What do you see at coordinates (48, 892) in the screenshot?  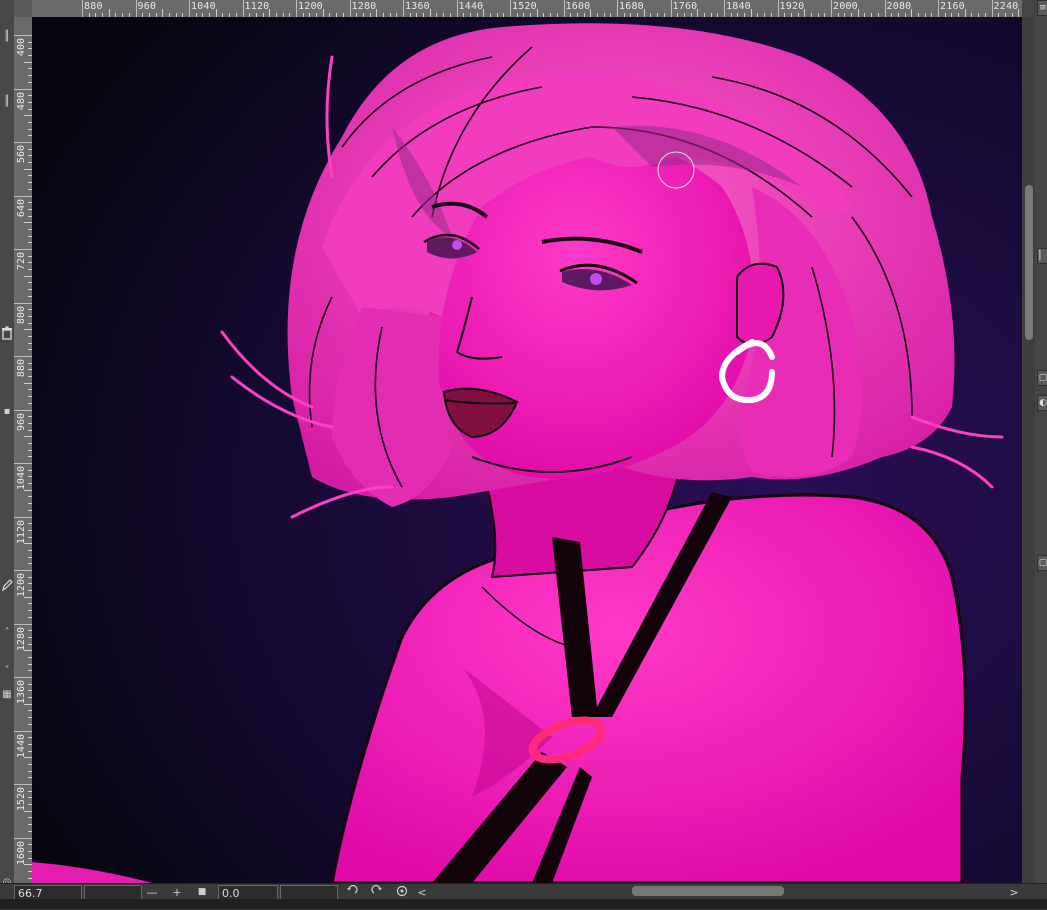 I see `zoom-value-field: 66.7` at bounding box center [48, 892].